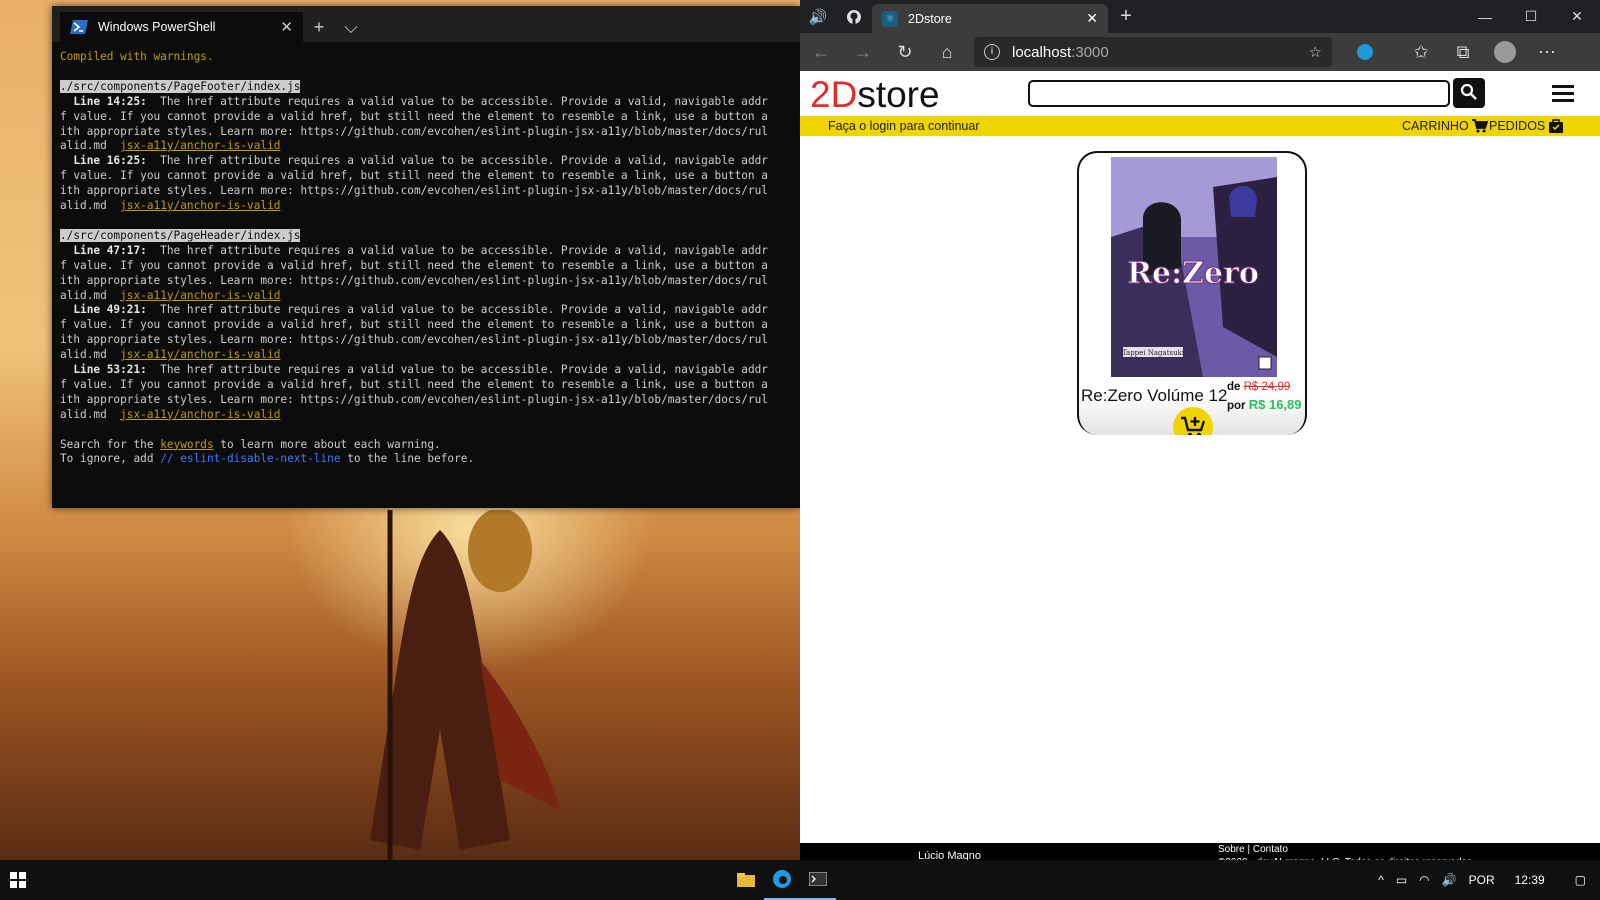 The image size is (1600, 900). What do you see at coordinates (18, 880) in the screenshot?
I see `windows-start-icon` at bounding box center [18, 880].